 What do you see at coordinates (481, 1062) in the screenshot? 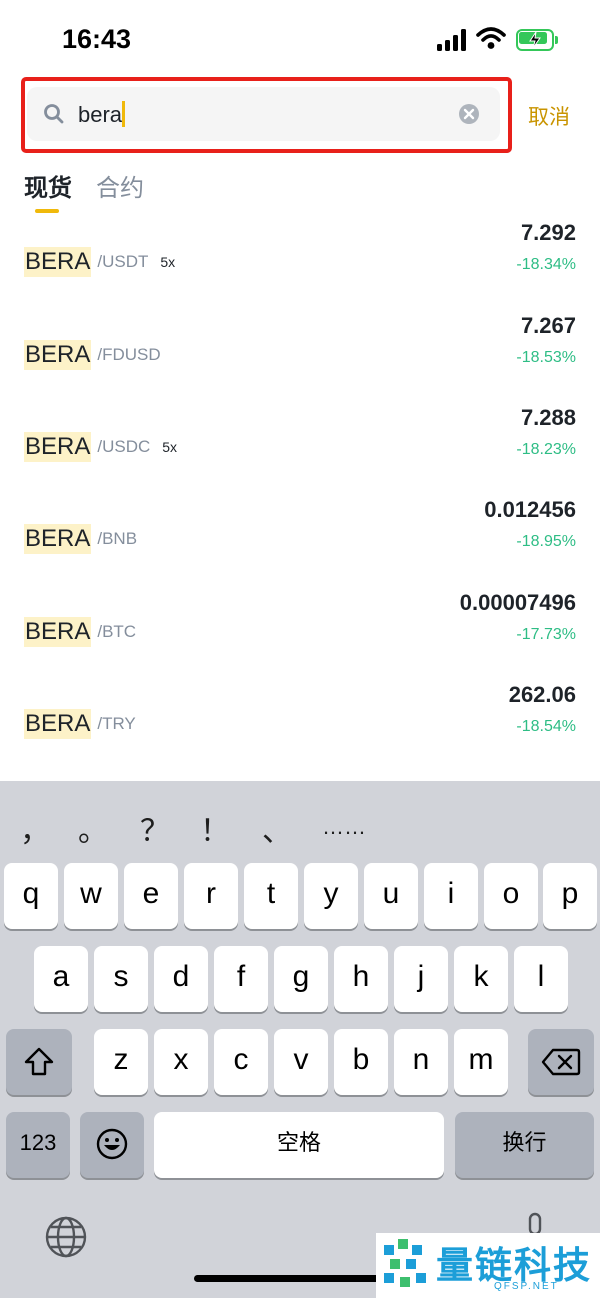
I see `key-m: m` at bounding box center [481, 1062].